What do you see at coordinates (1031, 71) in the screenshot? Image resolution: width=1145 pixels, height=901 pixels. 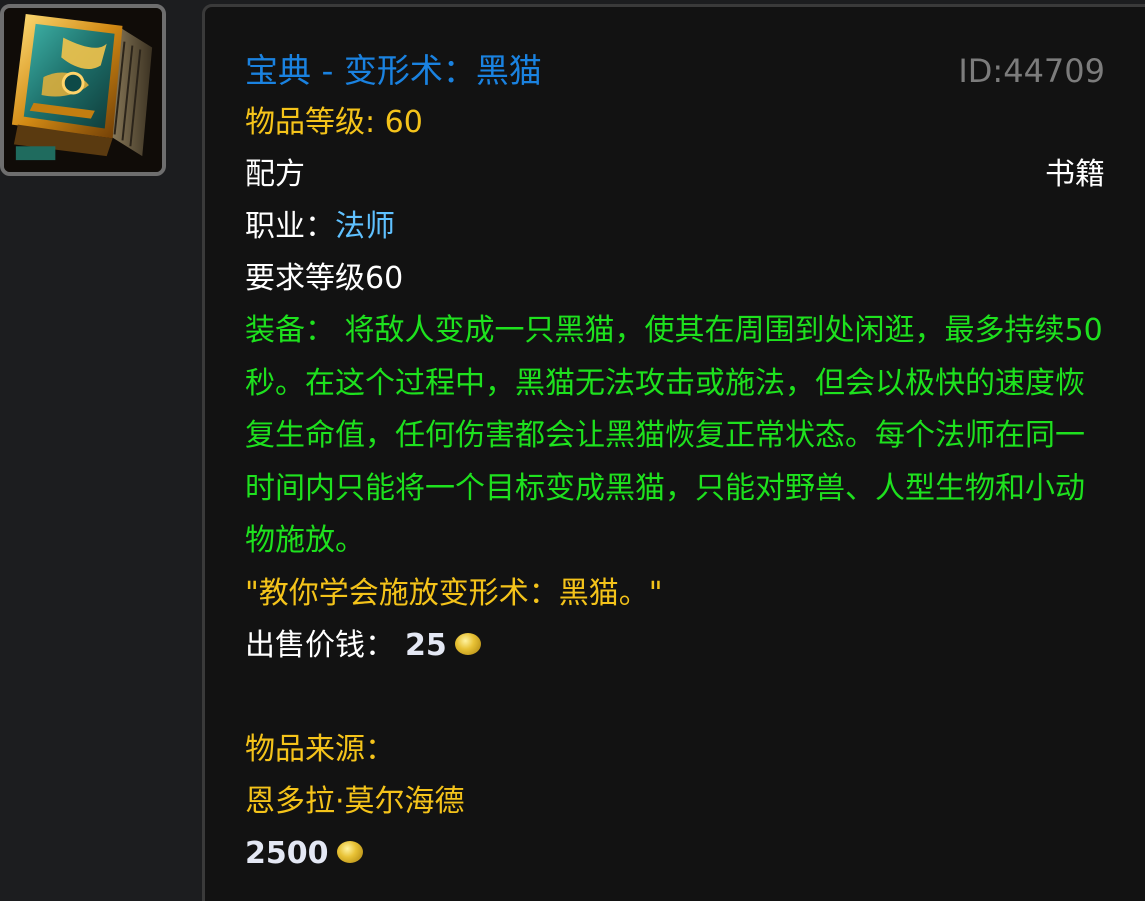 I see `item-id: ID:44709` at bounding box center [1031, 71].